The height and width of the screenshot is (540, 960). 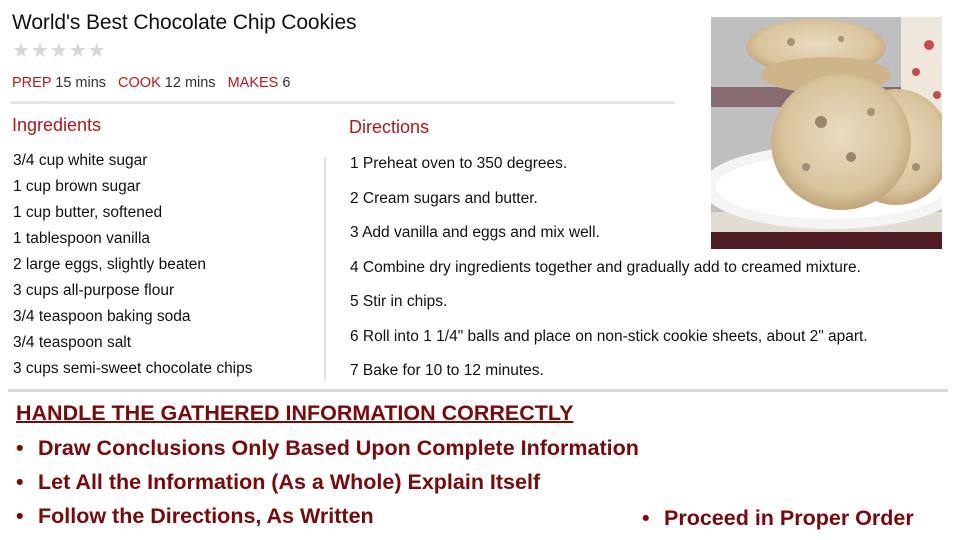 I want to click on ingredient-item: 1 cup butter, softened, so click(x=88, y=212).